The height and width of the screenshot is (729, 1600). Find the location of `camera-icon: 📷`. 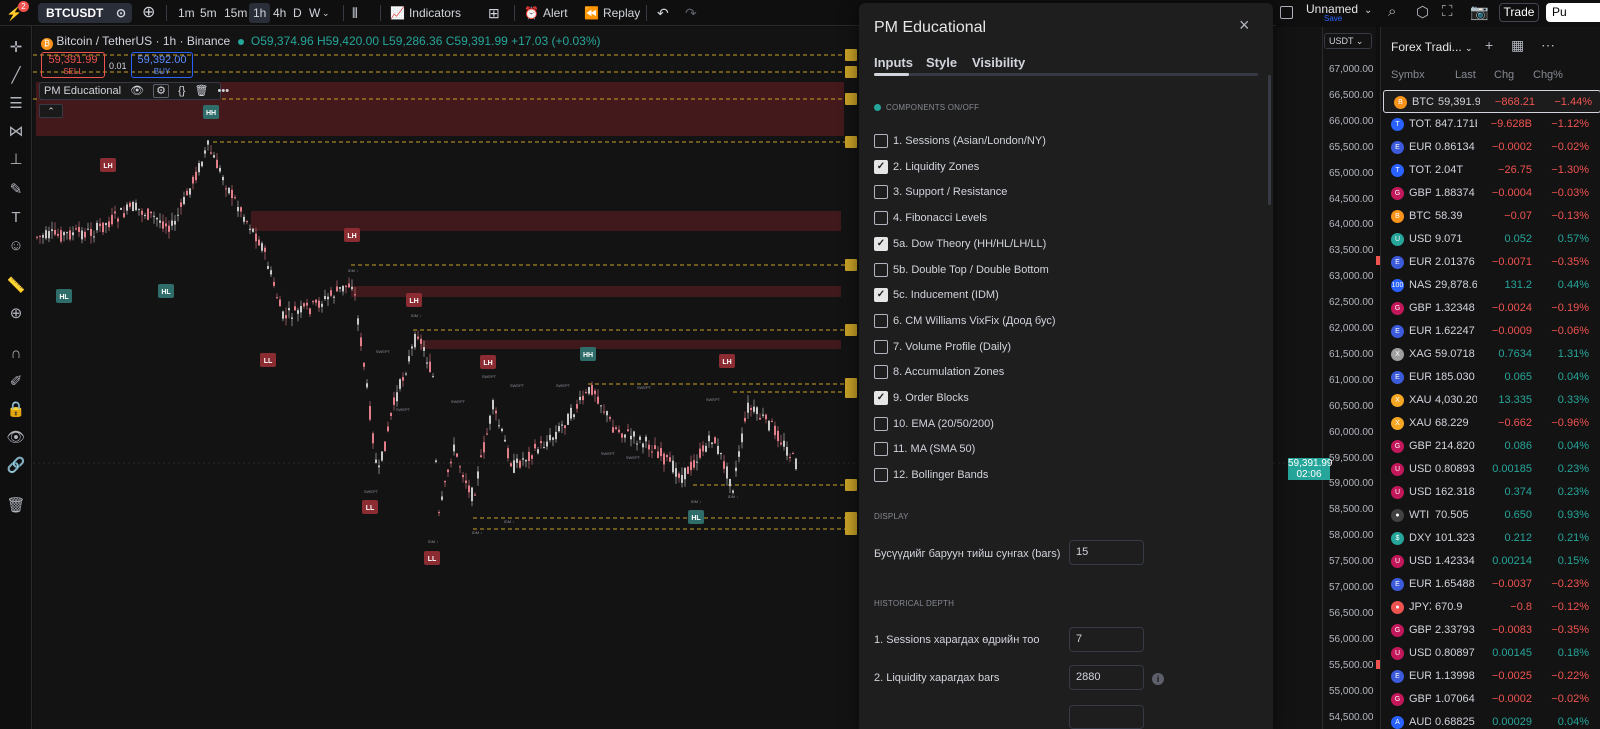

camera-icon: 📷 is located at coordinates (1479, 12).